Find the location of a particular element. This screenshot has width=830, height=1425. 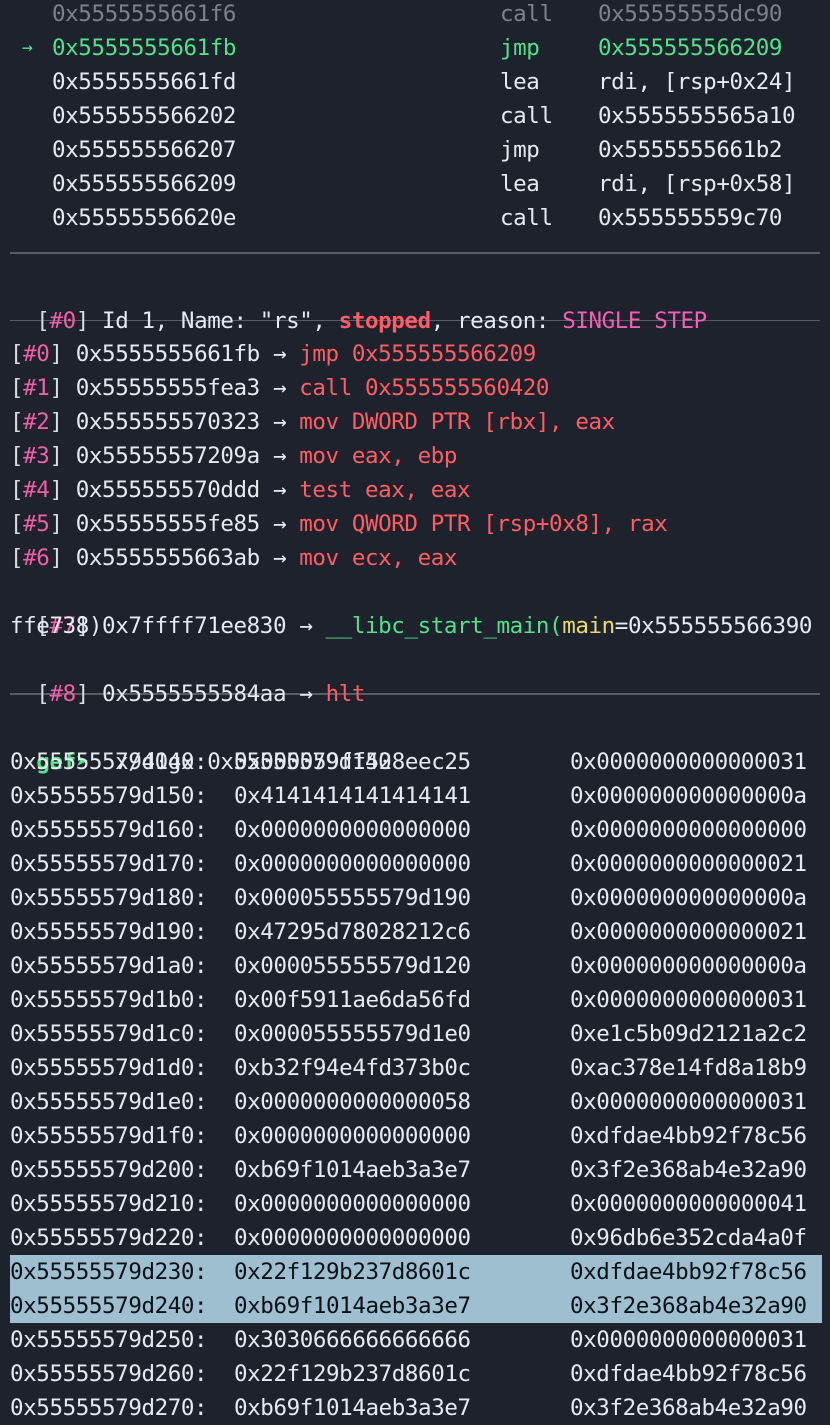

memory-qword-2: 0x0000000000000000 is located at coordinates (688, 829).